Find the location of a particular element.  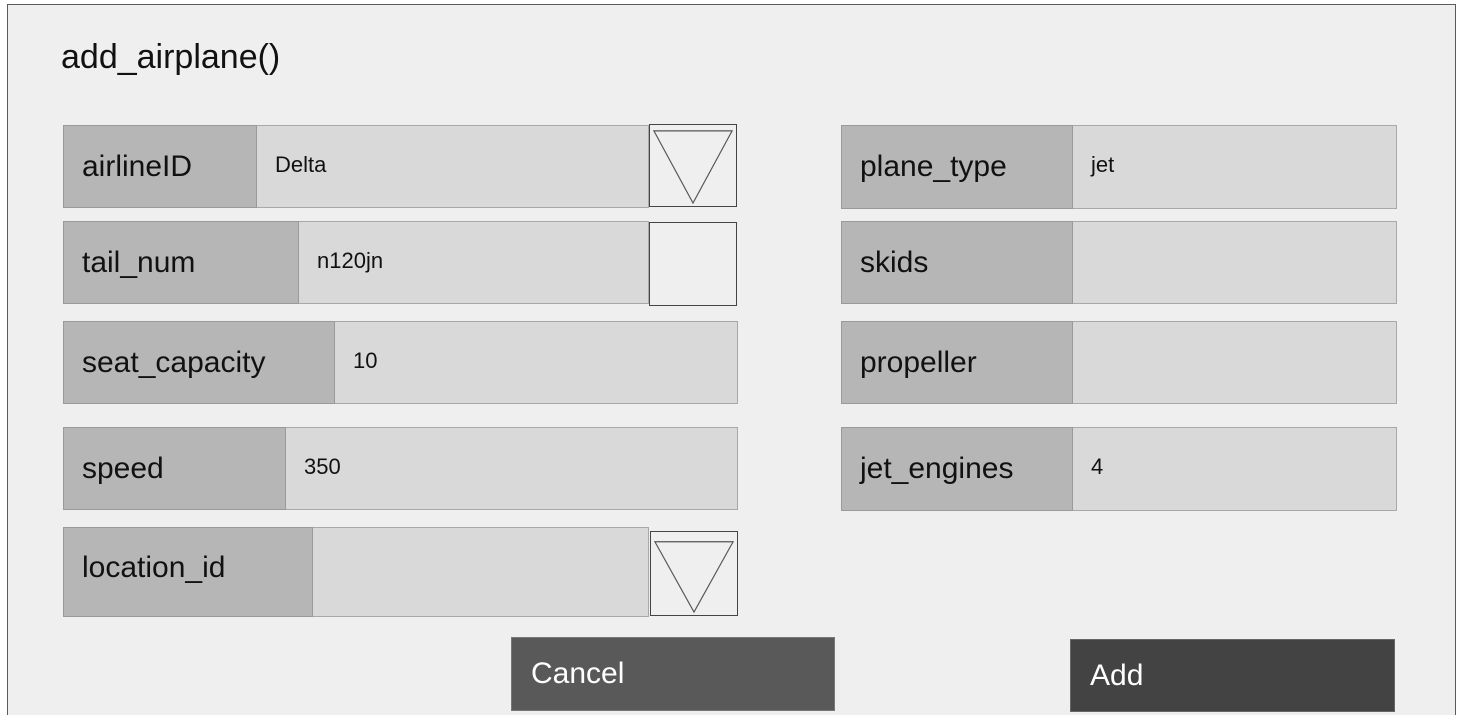

speed-field: 350 is located at coordinates (512, 468).